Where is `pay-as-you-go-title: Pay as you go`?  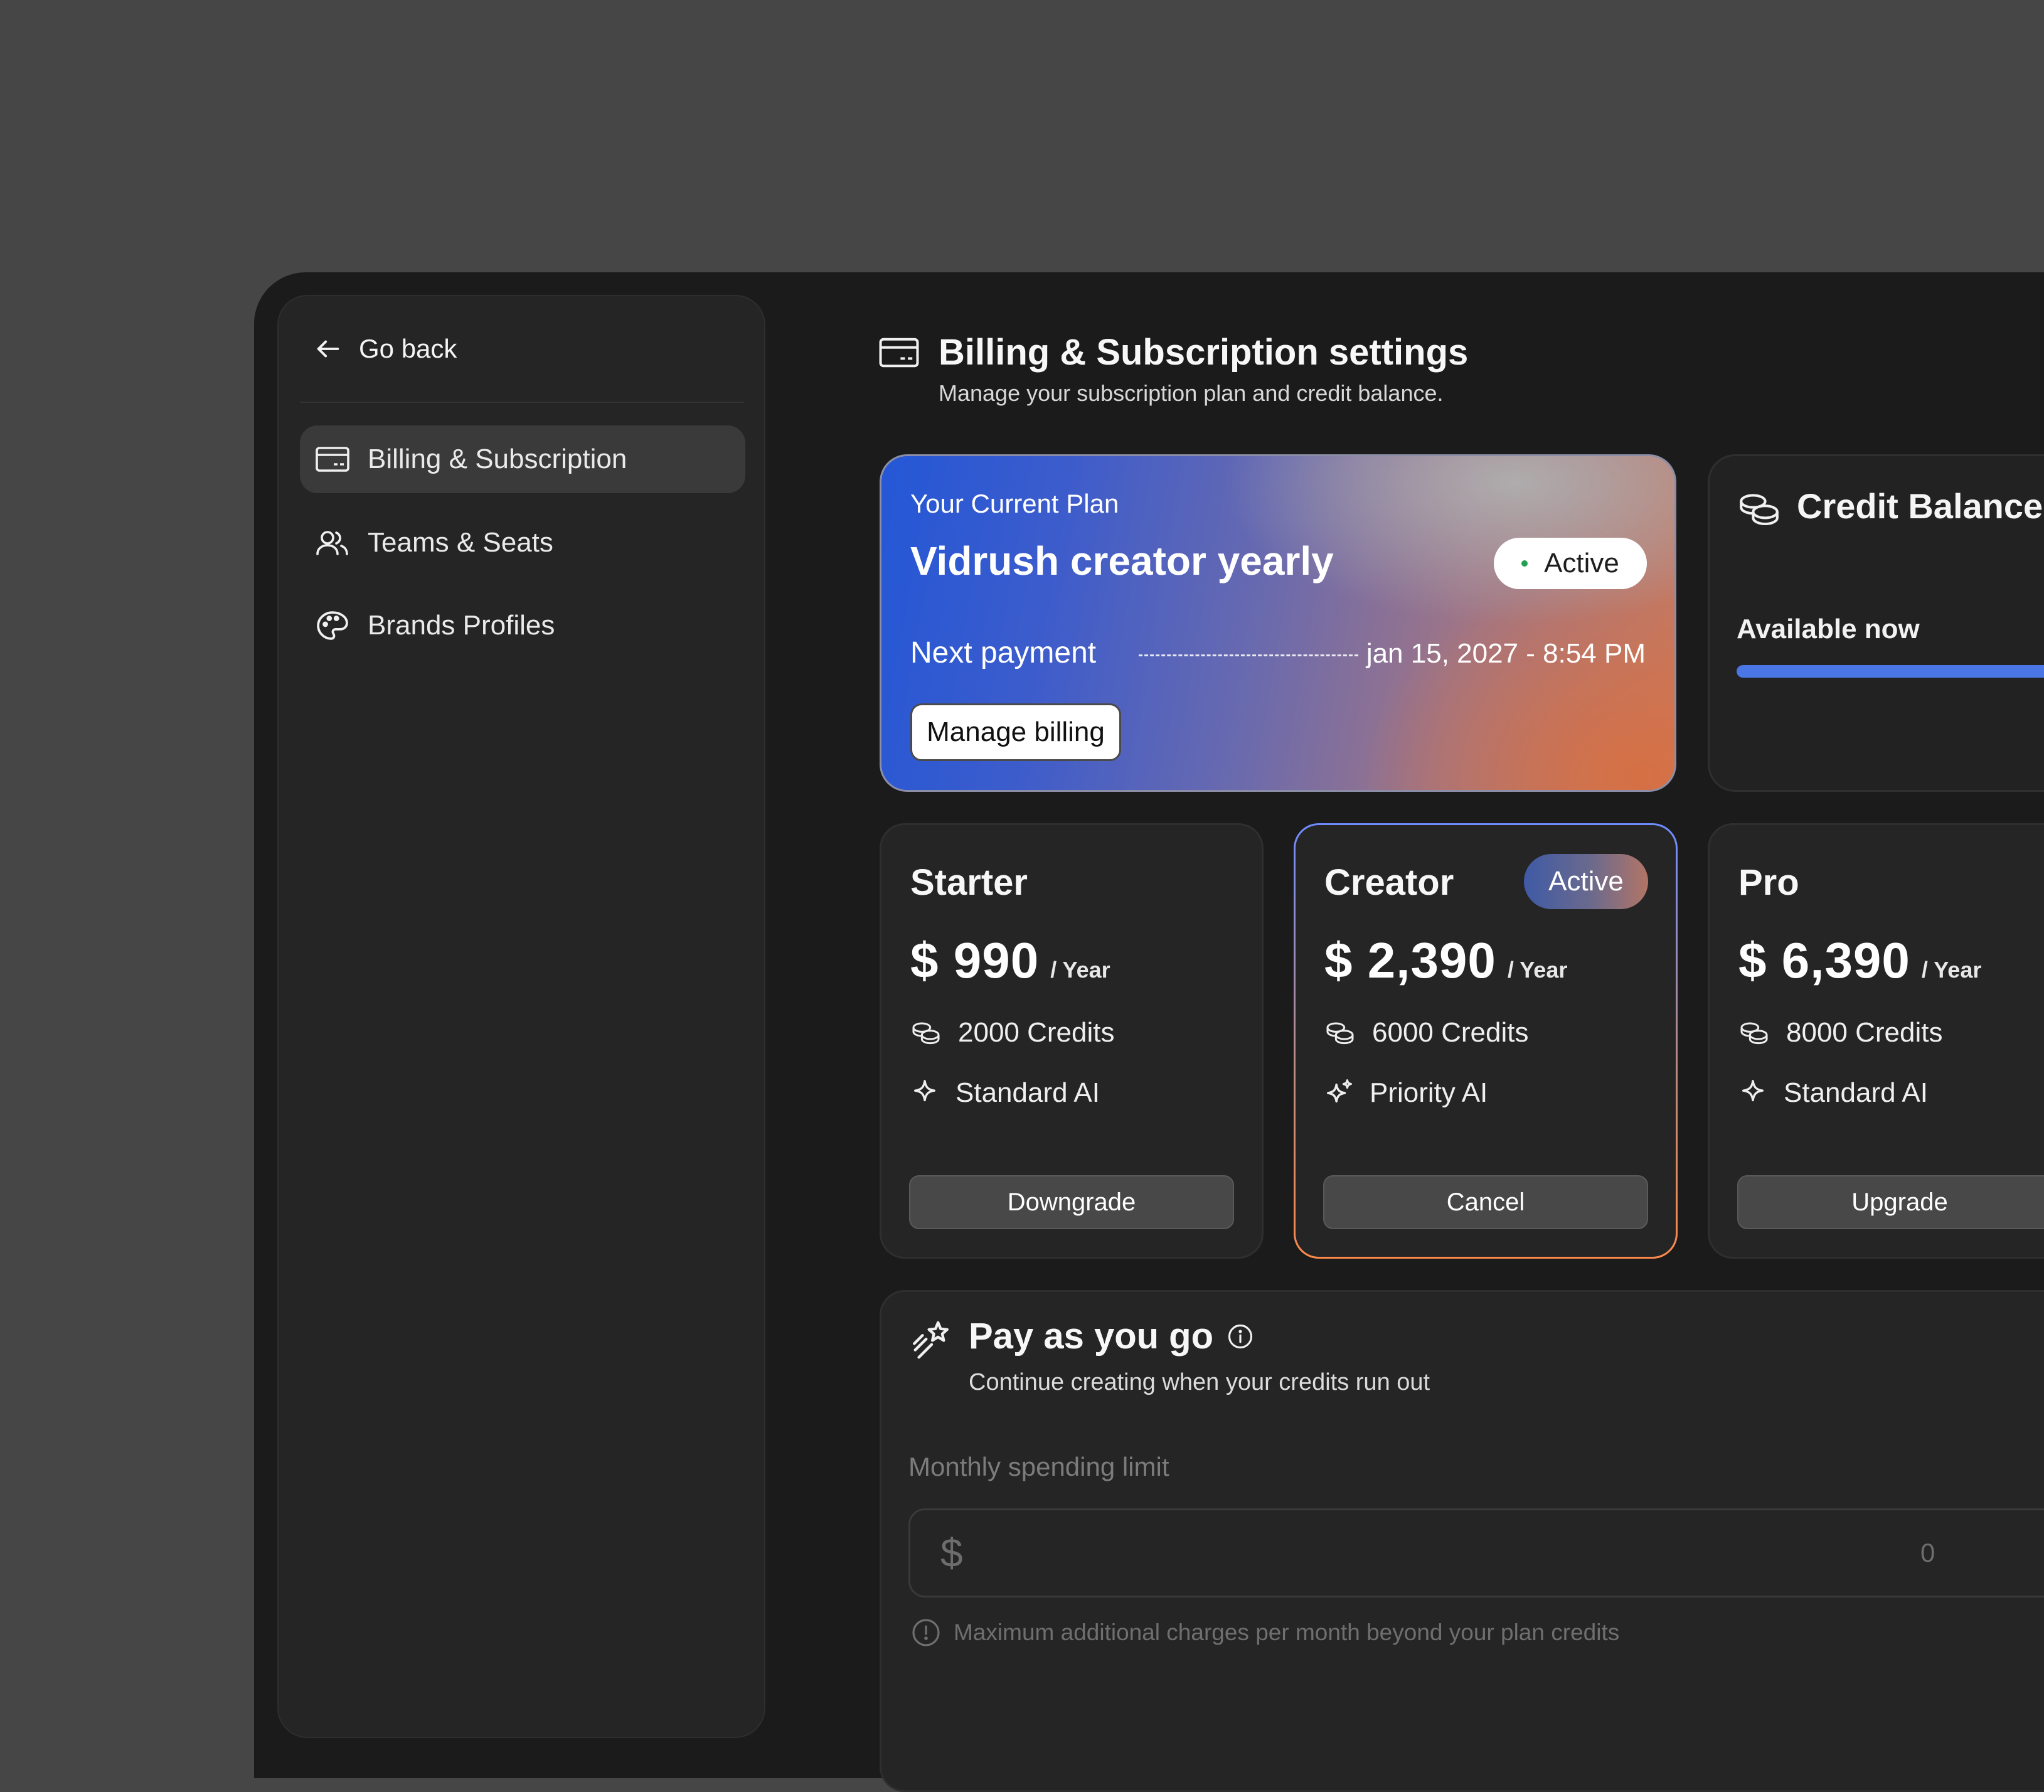 pay-as-you-go-title: Pay as you go is located at coordinates (1111, 1336).